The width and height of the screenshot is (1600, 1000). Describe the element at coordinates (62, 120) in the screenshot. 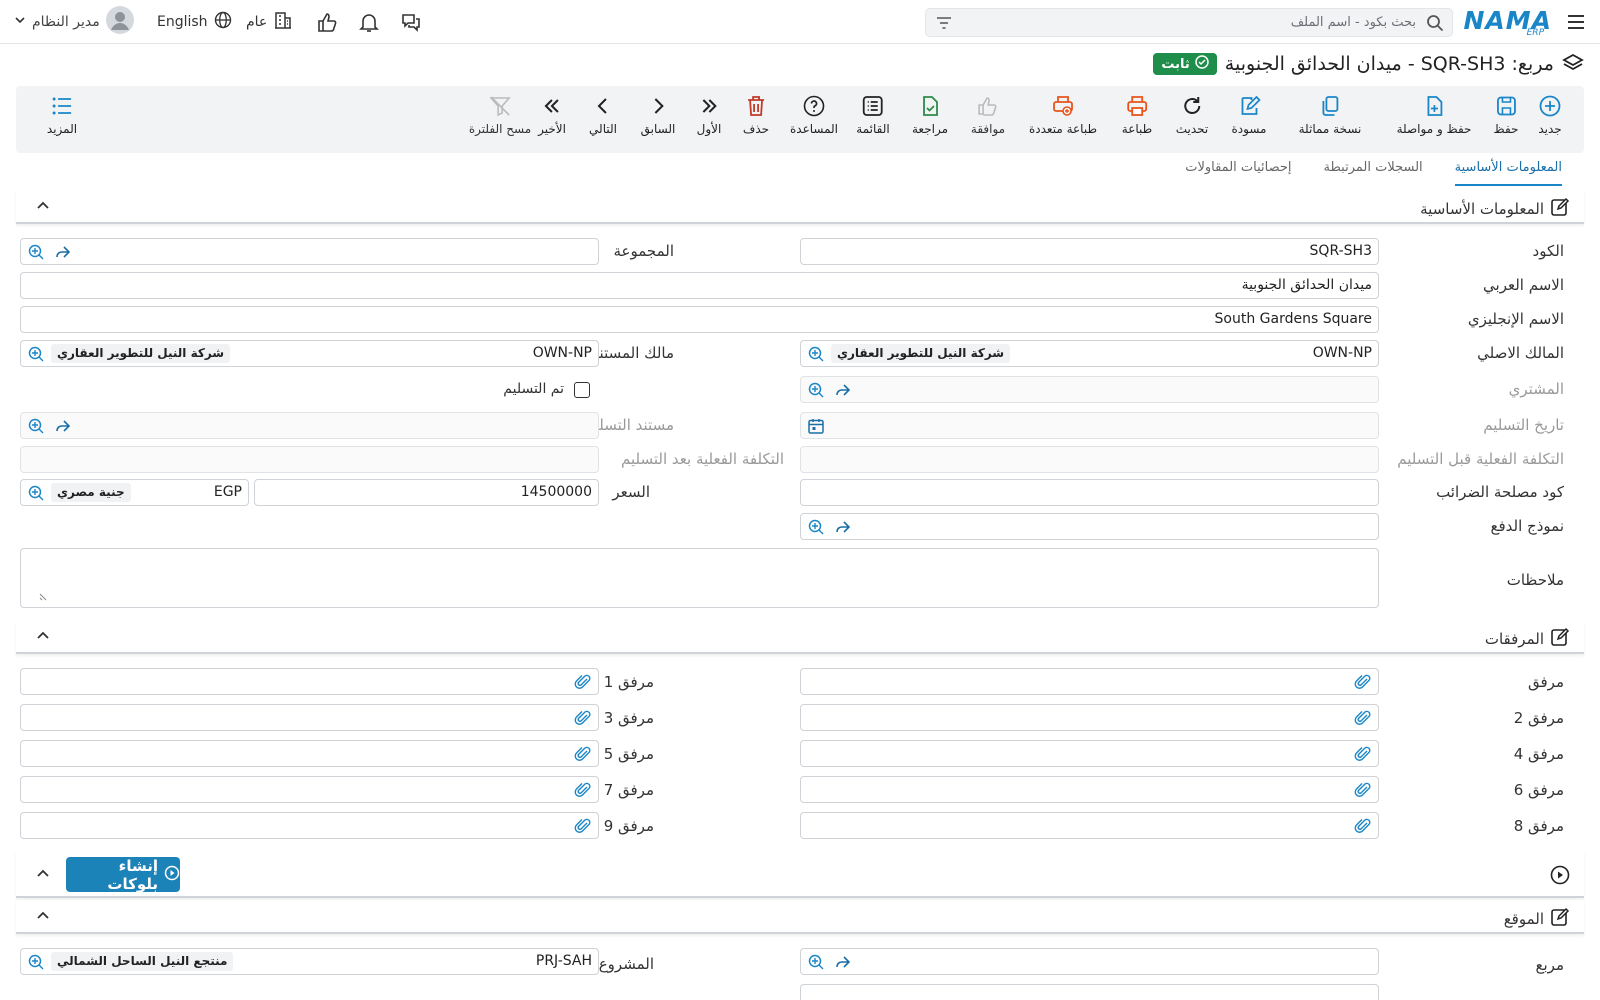

I see `more-button: المزيد` at that location.